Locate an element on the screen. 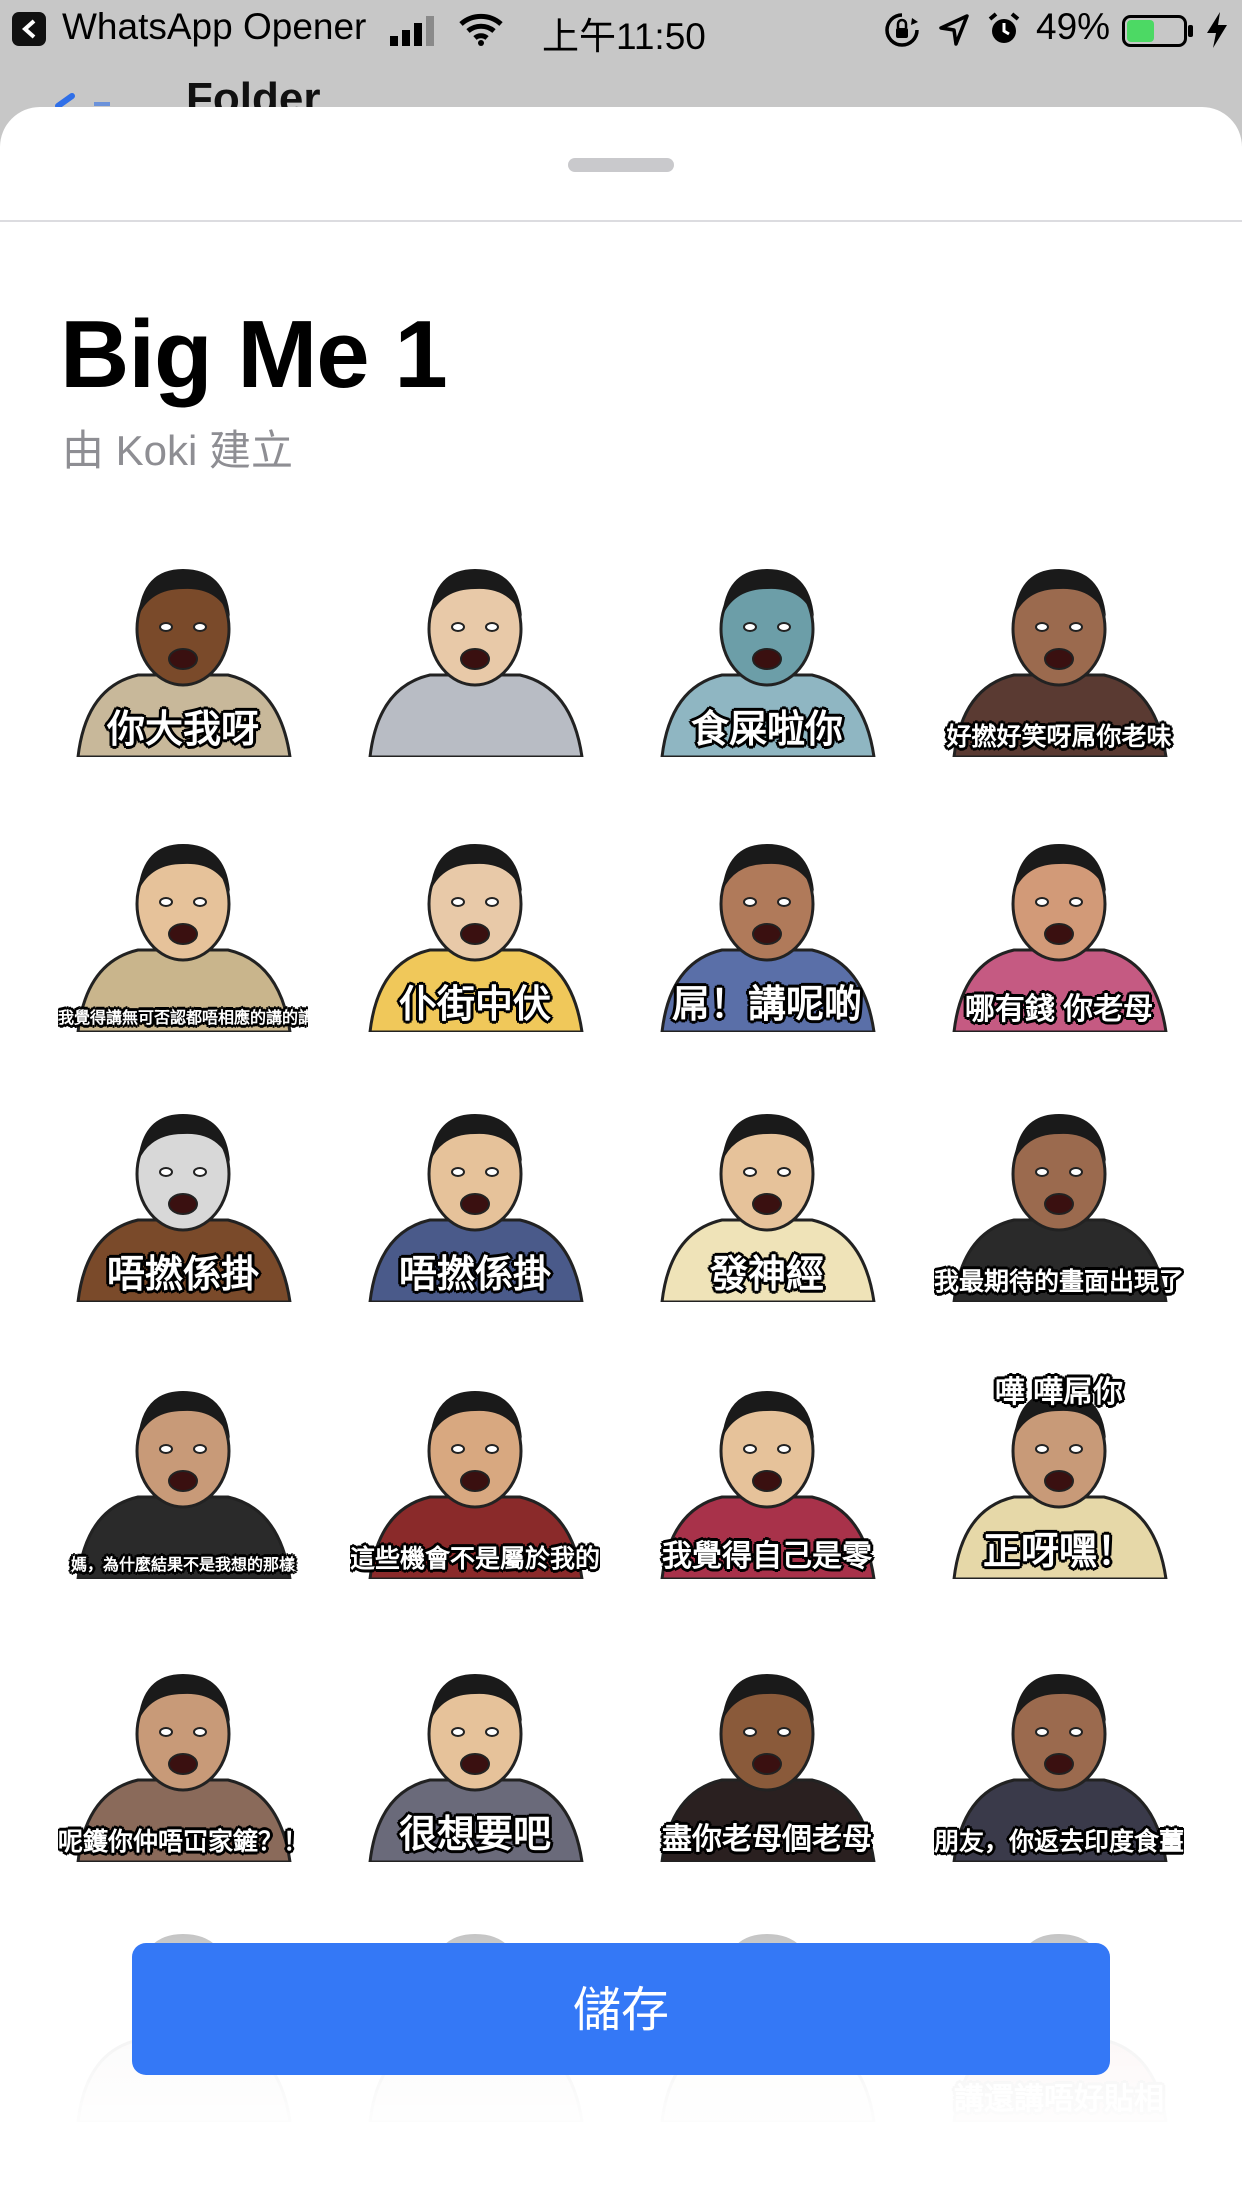 The image size is (1242, 2208). save-button: 儲存 is located at coordinates (621, 2009).